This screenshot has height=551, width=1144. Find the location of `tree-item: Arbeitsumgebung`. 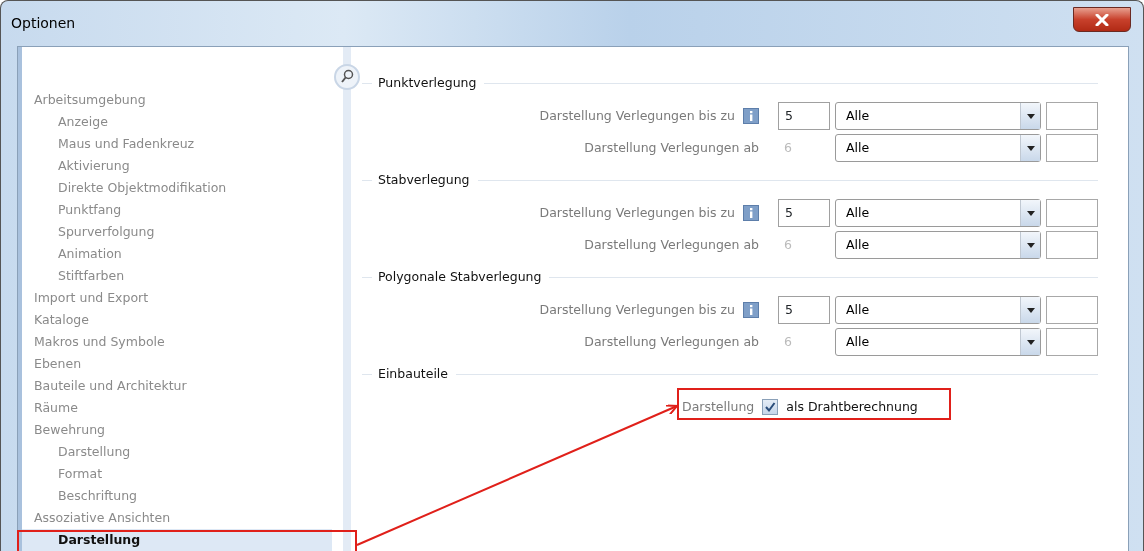

tree-item: Arbeitsumgebung is located at coordinates (177, 100).